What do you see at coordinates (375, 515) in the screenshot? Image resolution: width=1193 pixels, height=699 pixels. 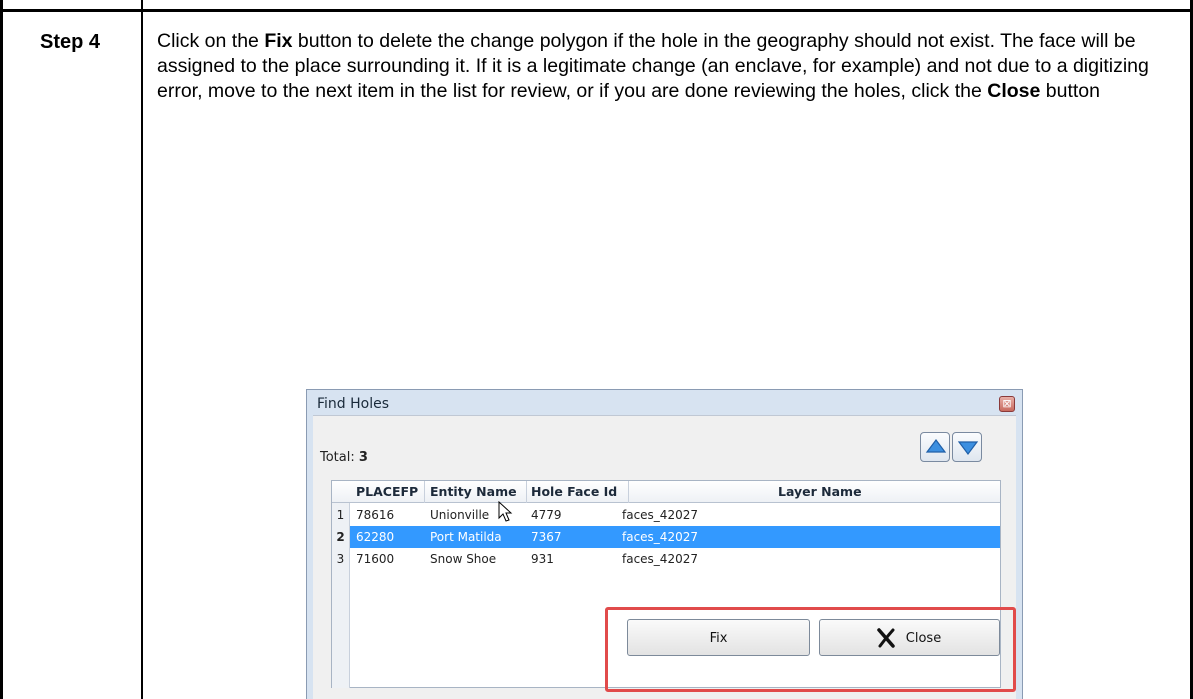 I see `cell-placefp: 78616` at bounding box center [375, 515].